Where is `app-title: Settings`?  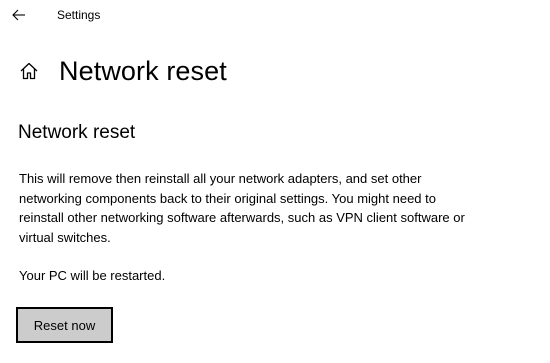 app-title: Settings is located at coordinates (79, 15).